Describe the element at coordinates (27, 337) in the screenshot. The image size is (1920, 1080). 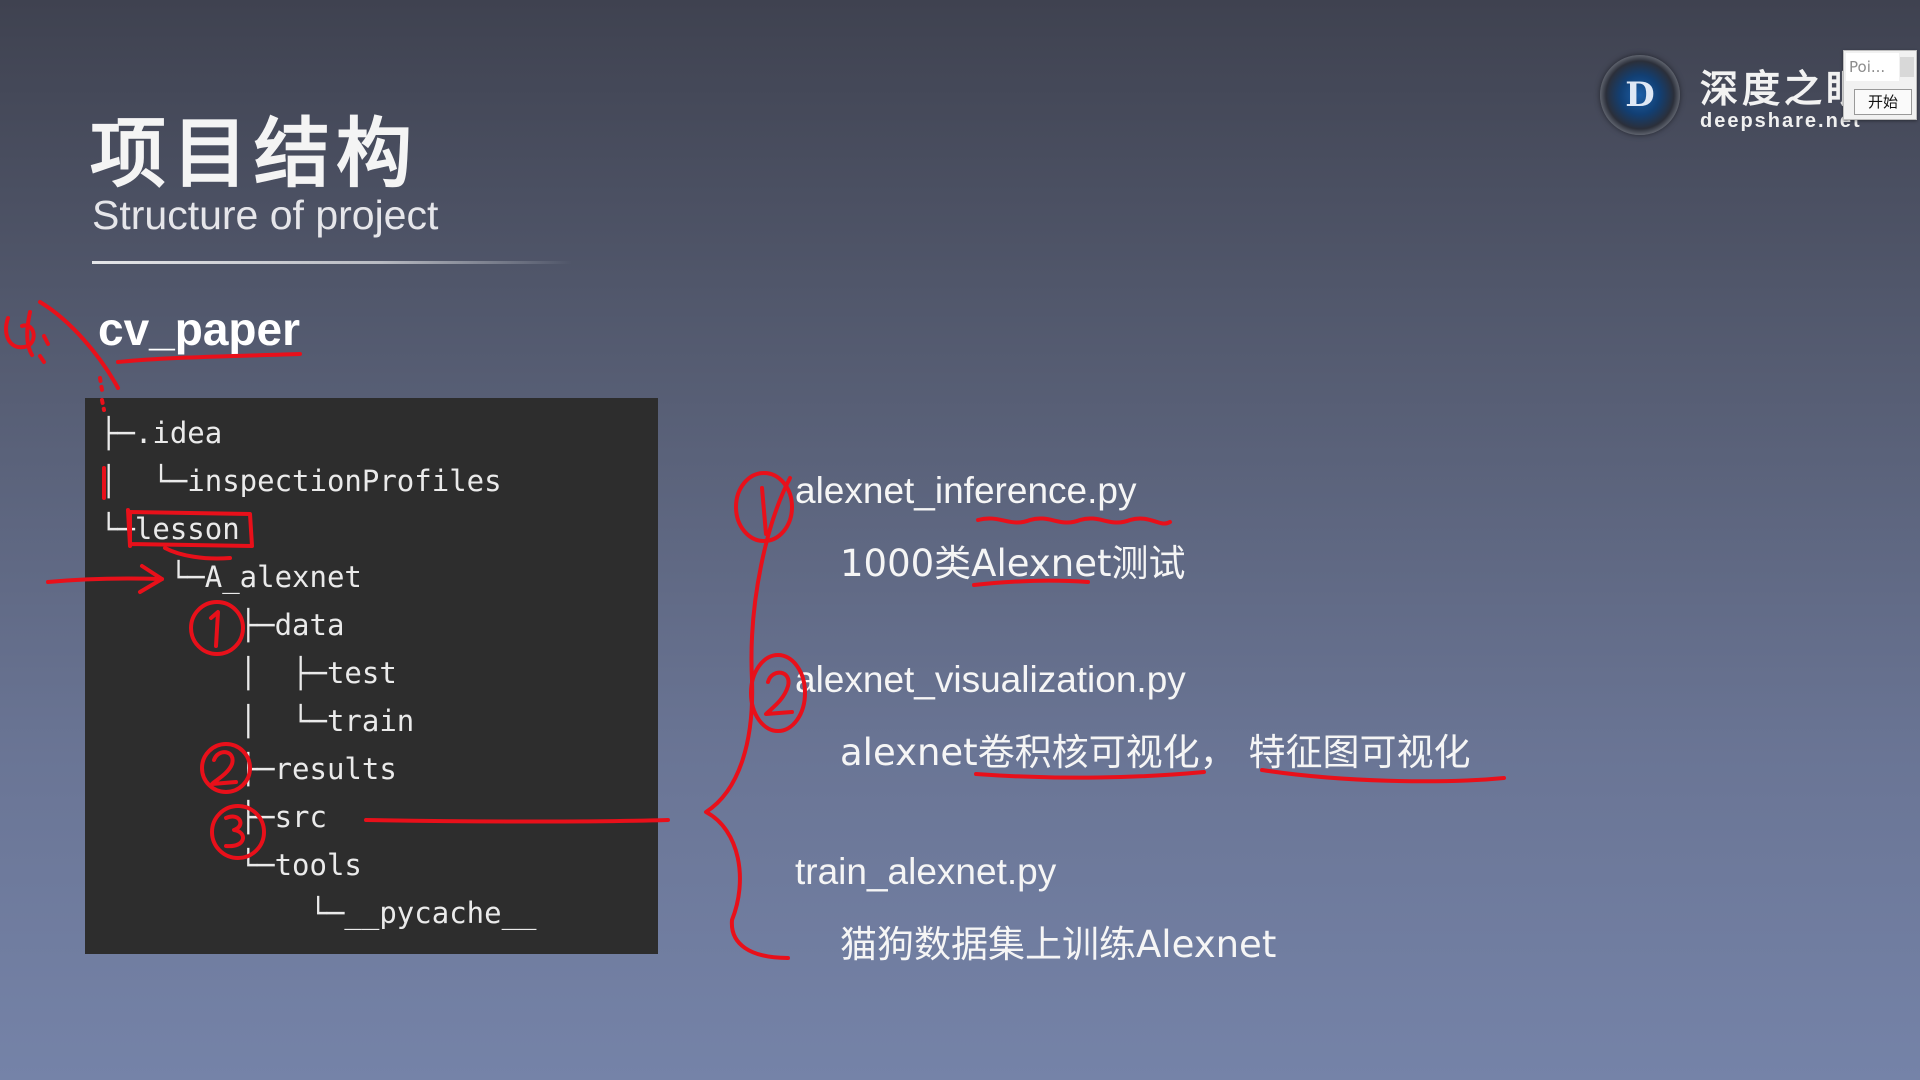
I see `scribble-mark` at that location.